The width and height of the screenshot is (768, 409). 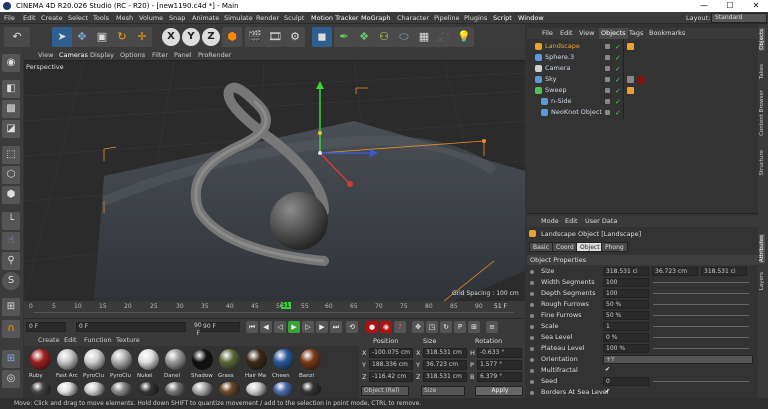 I want to click on current-frame-field: 0 F, so click(x=131, y=327).